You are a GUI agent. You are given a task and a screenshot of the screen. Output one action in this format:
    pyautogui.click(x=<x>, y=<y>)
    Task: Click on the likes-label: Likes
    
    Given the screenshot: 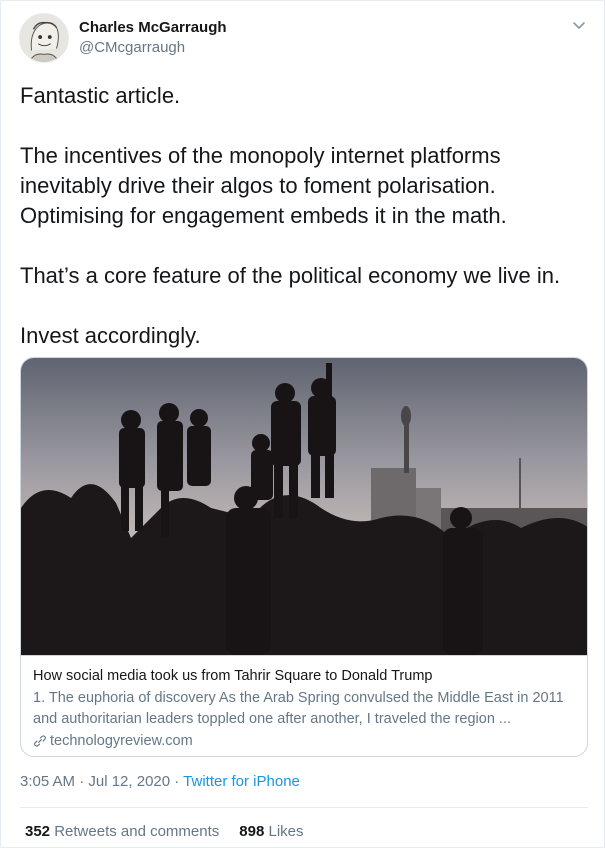 What is the action you would take?
    pyautogui.click(x=286, y=831)
    